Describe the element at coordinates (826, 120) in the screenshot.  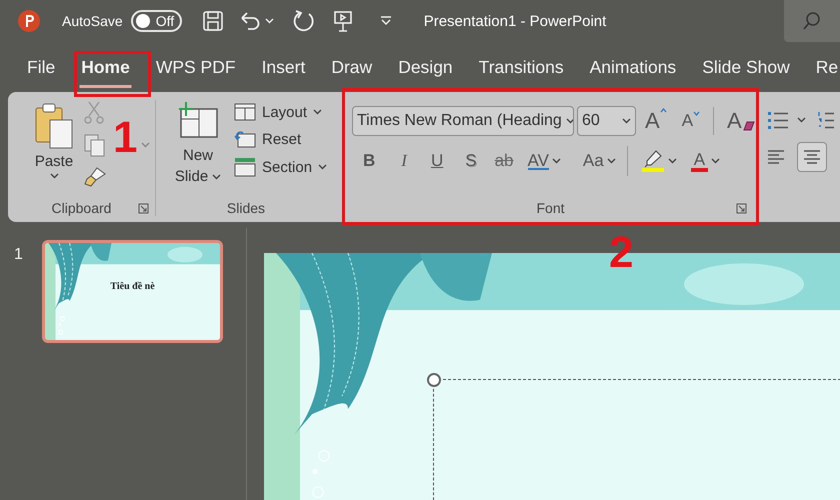
I see `numbering-icon` at that location.